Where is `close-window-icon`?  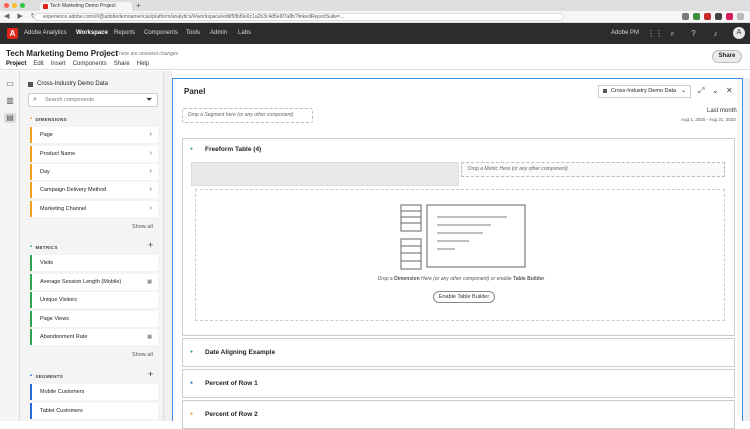 close-window-icon is located at coordinates (6, 5).